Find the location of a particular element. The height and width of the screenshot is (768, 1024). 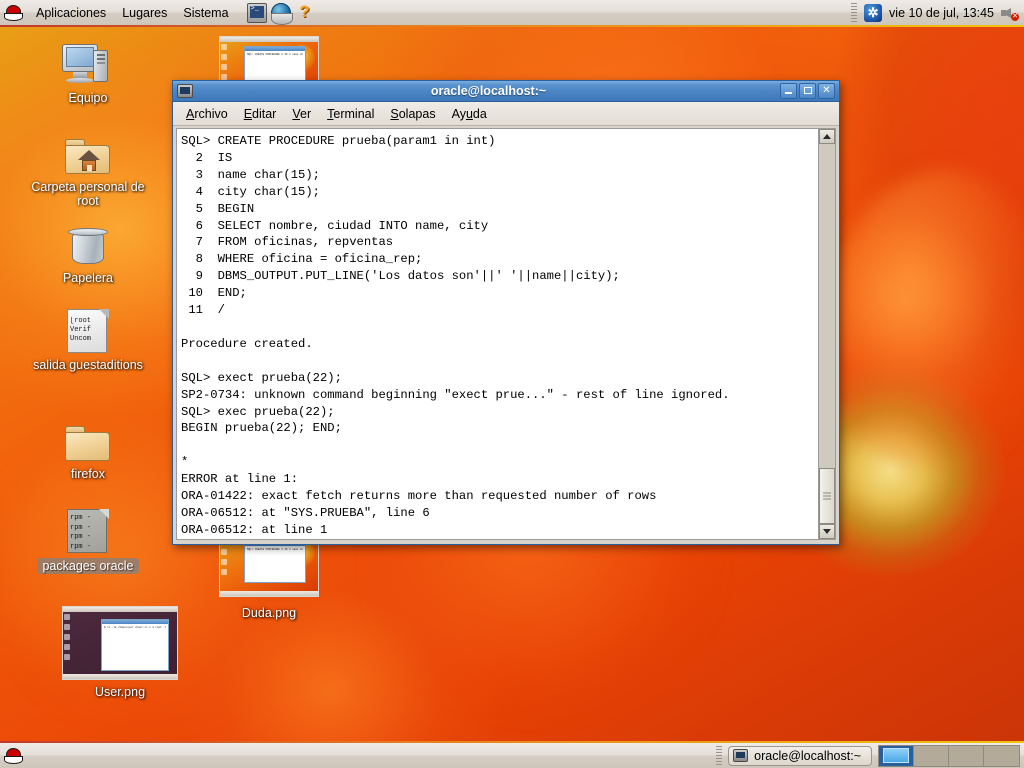

menu-label: ditar is located at coordinates (264, 113).